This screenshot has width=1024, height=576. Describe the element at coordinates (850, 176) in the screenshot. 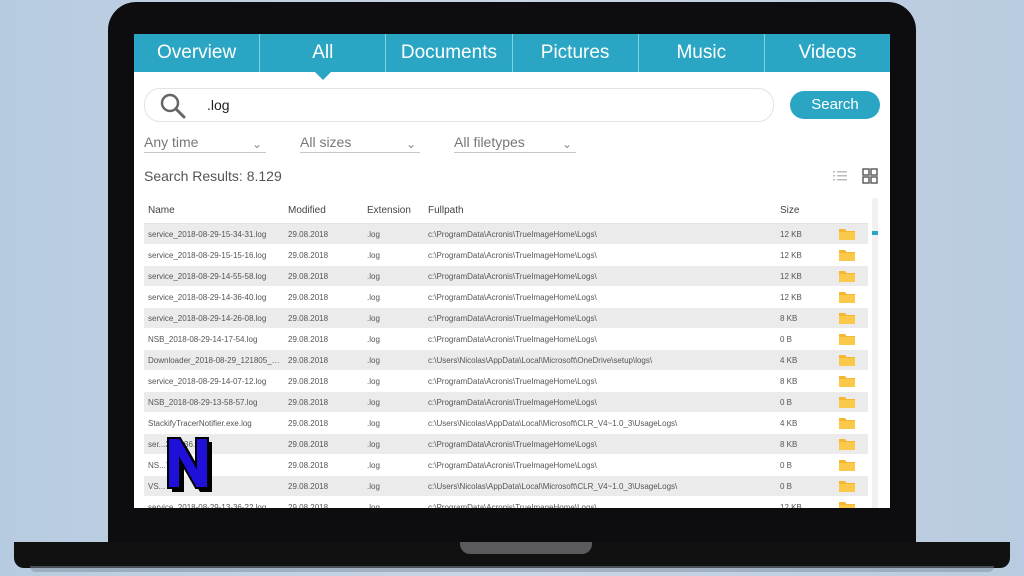

I see `view-toggle` at that location.